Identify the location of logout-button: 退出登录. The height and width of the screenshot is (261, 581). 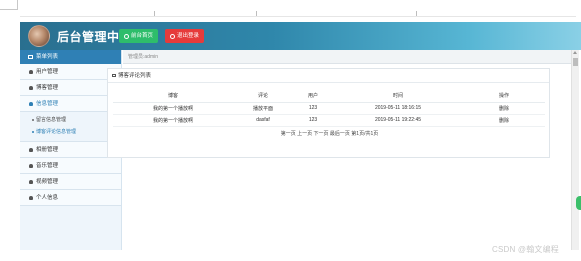
(185, 36).